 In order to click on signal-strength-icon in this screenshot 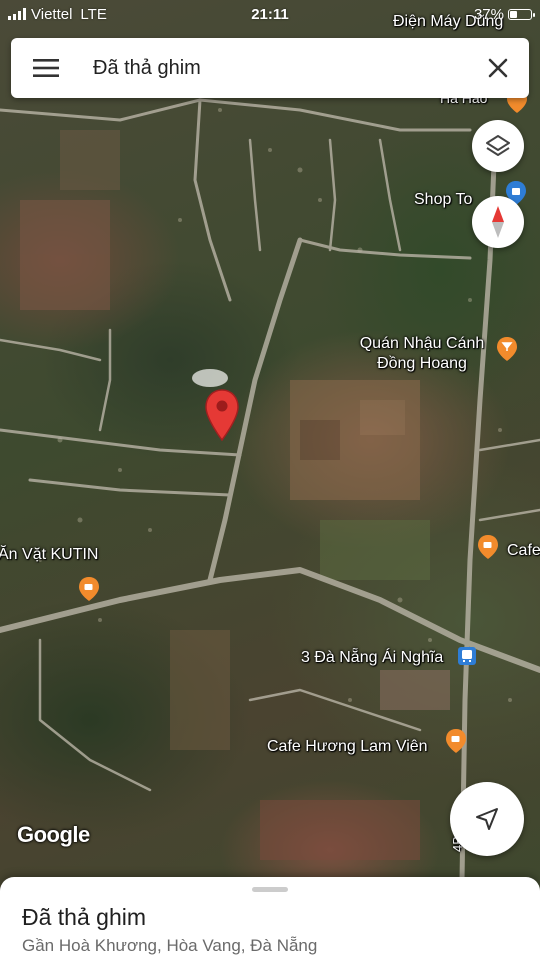, I will do `click(17, 14)`.